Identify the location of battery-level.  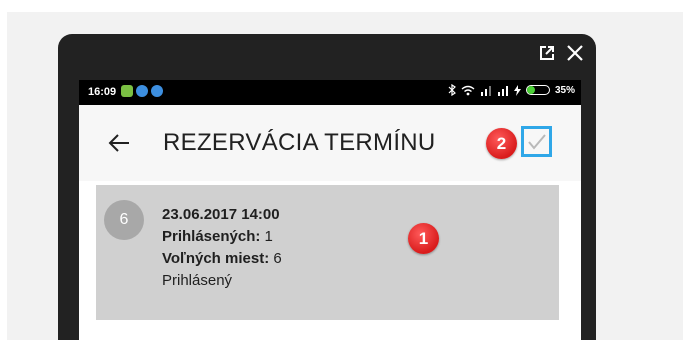
(530, 90).